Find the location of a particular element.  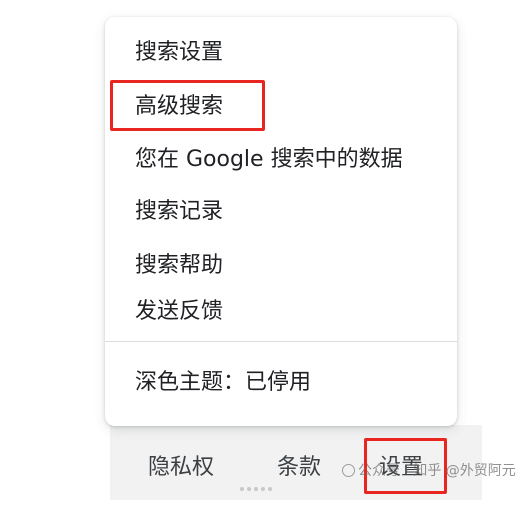

menu-item-send-feedback: 发送反馈 is located at coordinates (179, 312).